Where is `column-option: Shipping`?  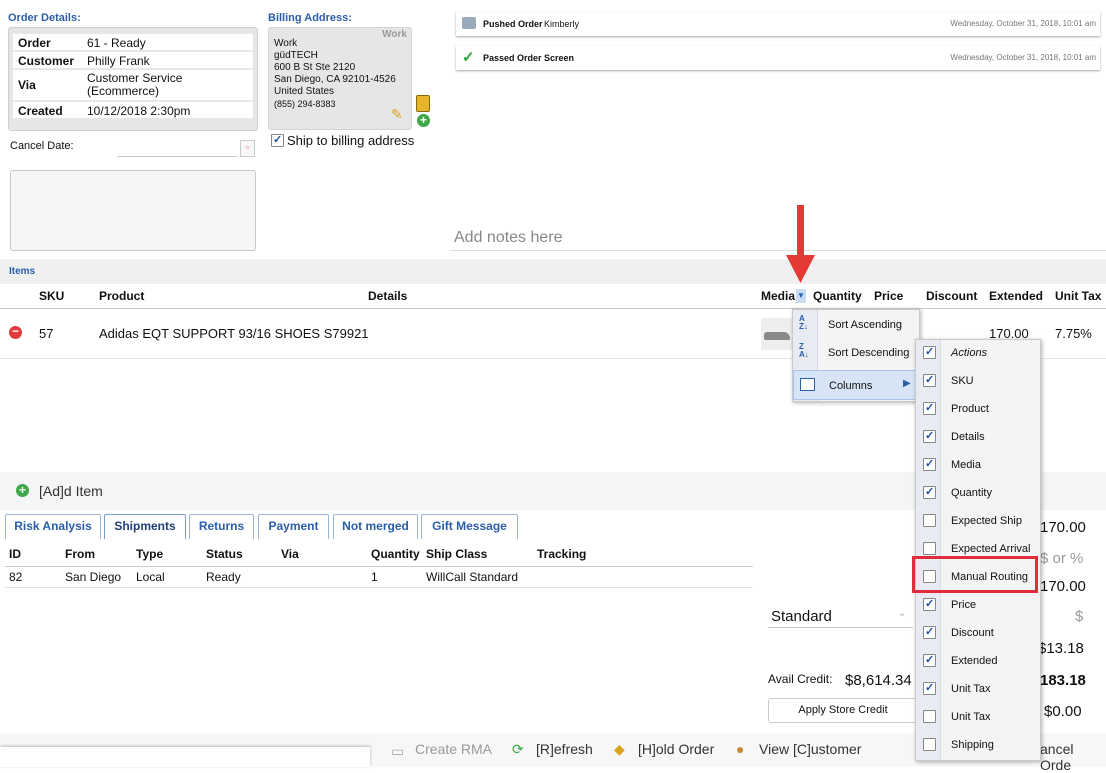
column-option: Shipping is located at coordinates (978, 749).